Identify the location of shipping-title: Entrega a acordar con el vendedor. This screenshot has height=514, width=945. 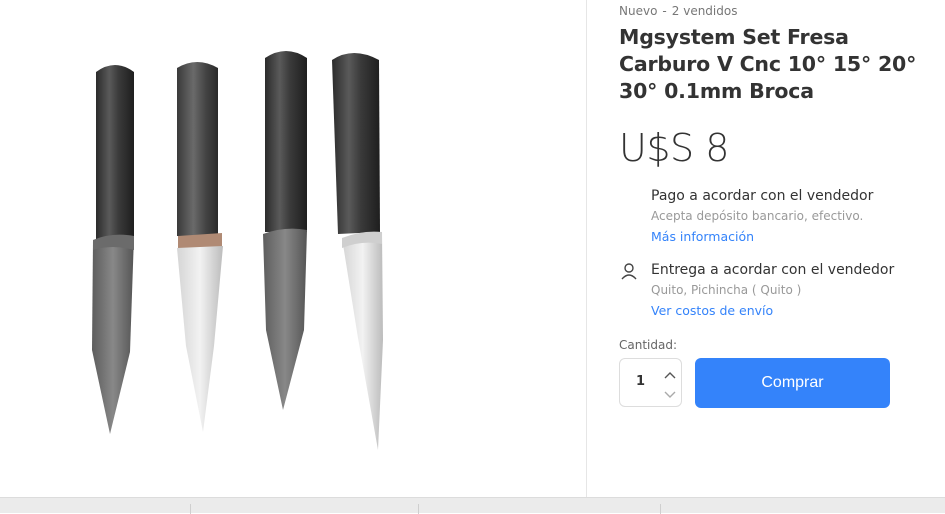
(773, 270).